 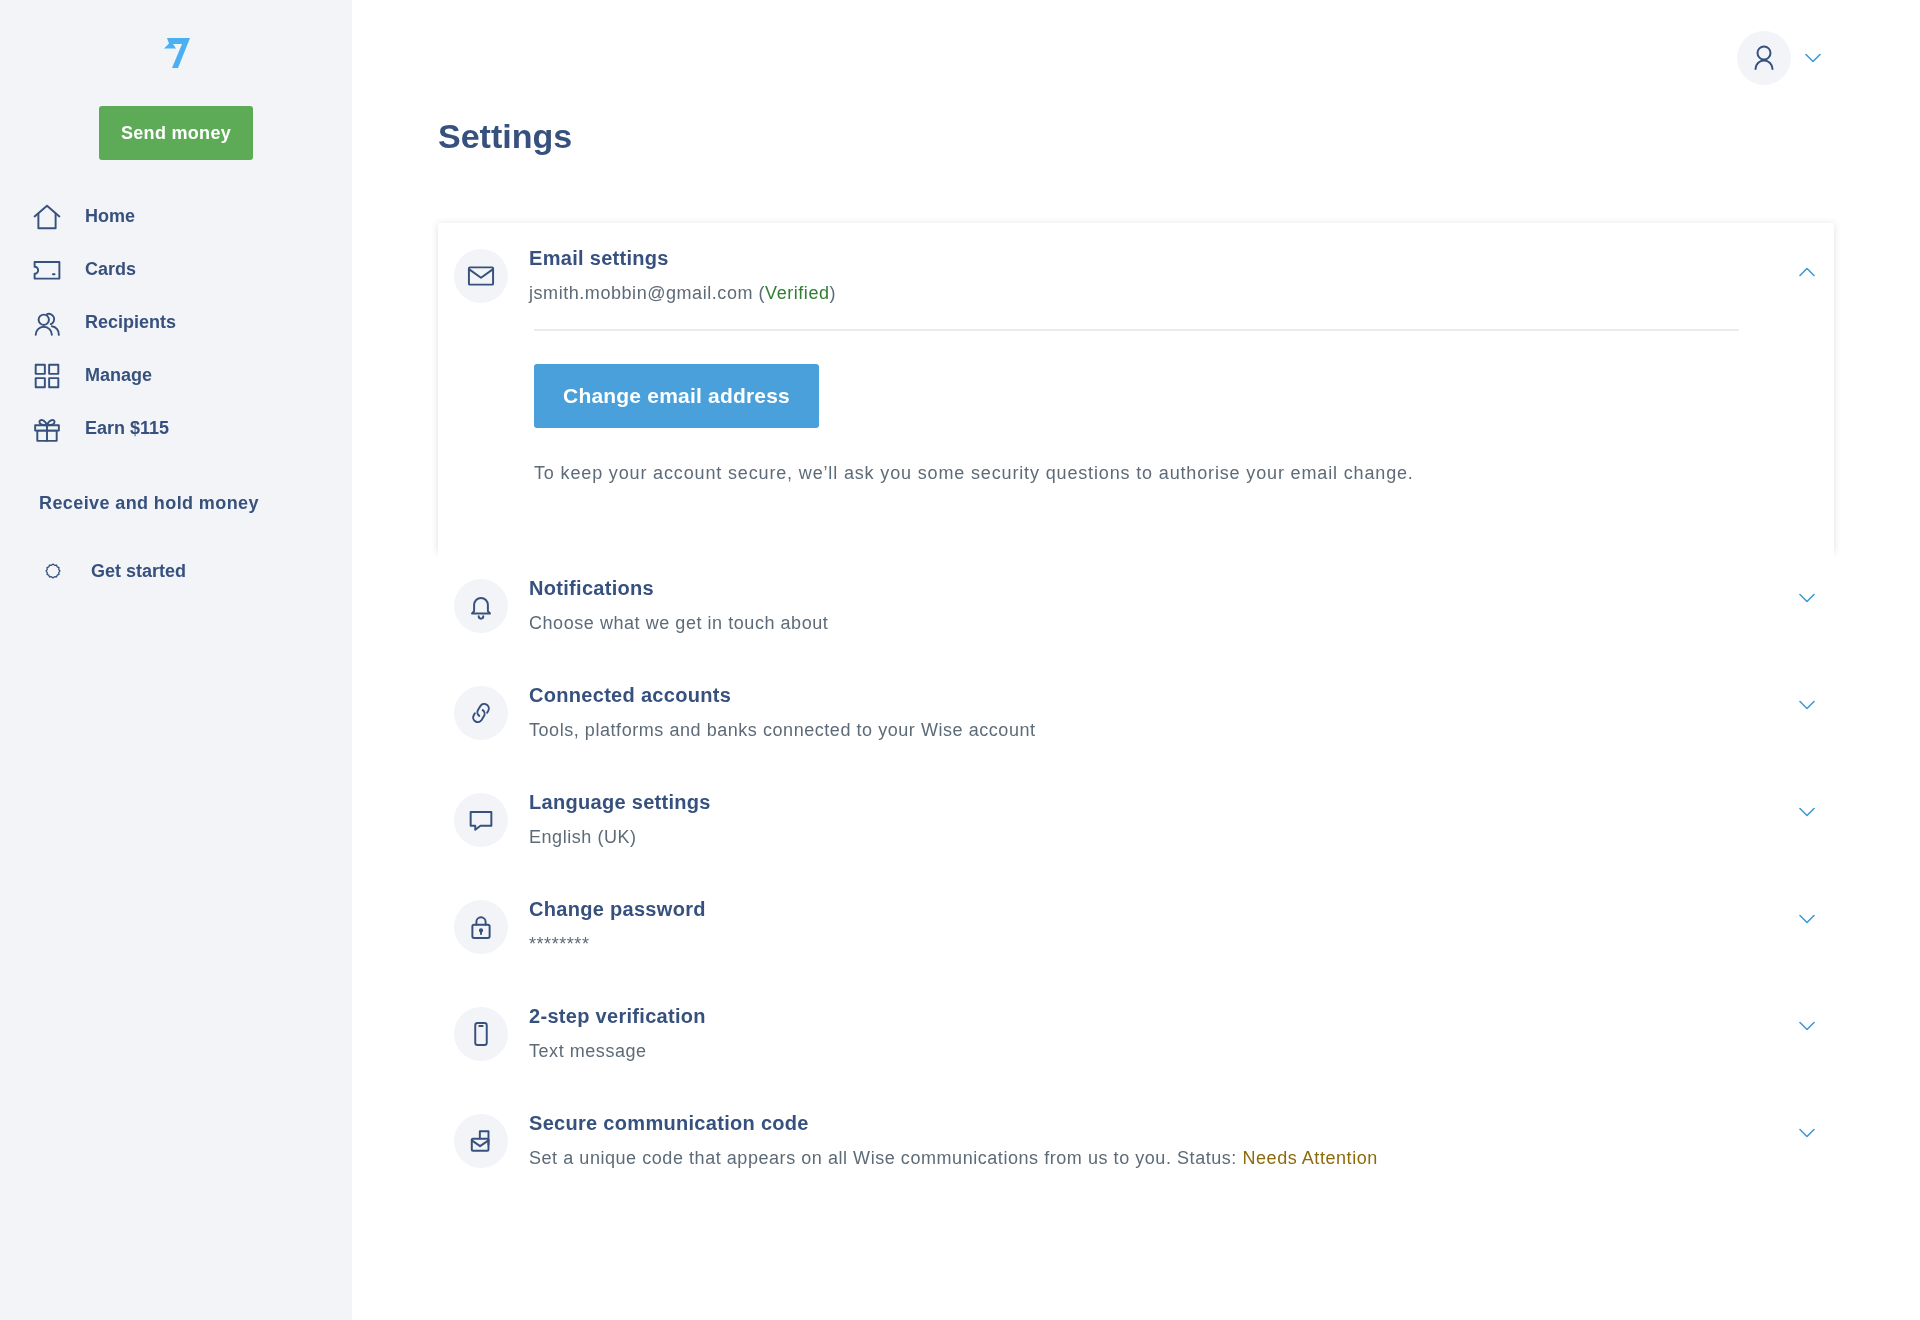 I want to click on account-menu-button, so click(x=1779, y=58).